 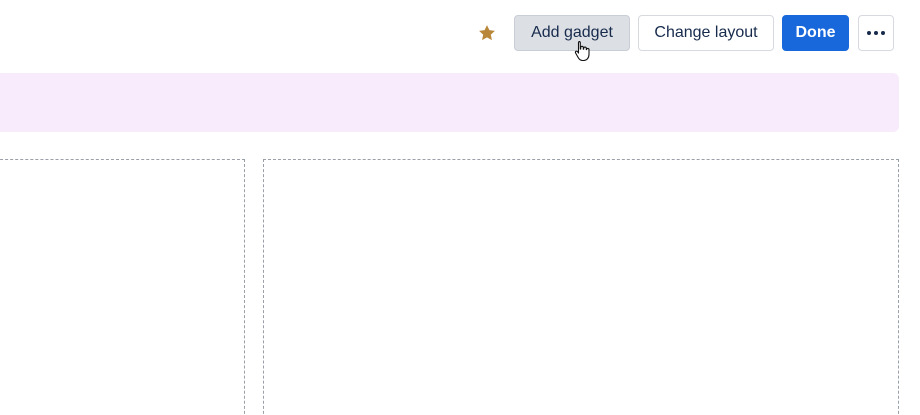 I want to click on more-actions-button, so click(x=876, y=33).